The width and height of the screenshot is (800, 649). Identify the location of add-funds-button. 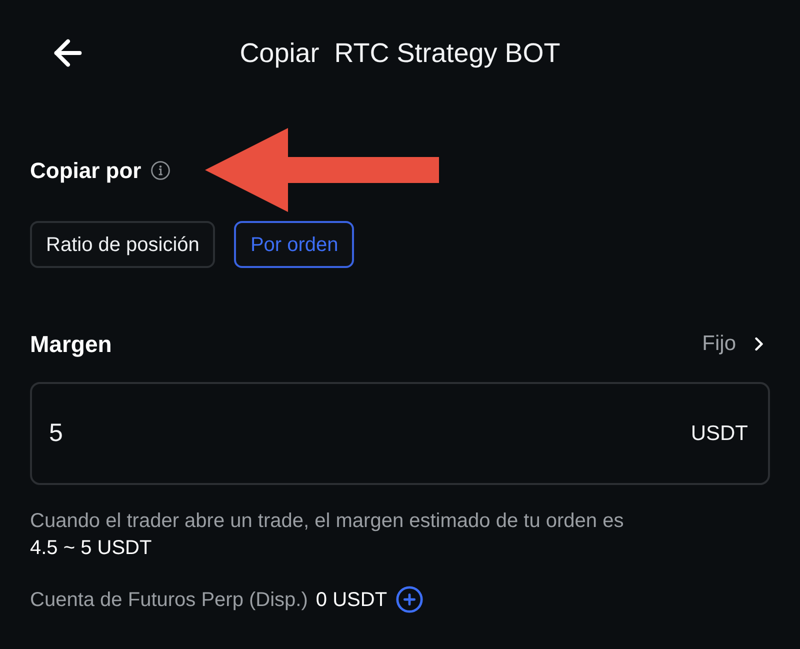
(409, 599).